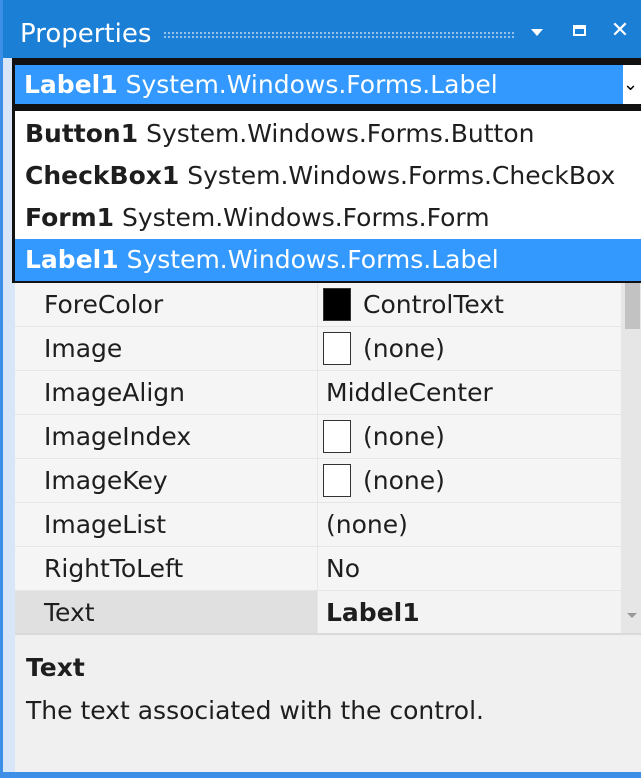 This screenshot has height=778, width=641. What do you see at coordinates (166, 304) in the screenshot?
I see `property-name: ForeColor` at bounding box center [166, 304].